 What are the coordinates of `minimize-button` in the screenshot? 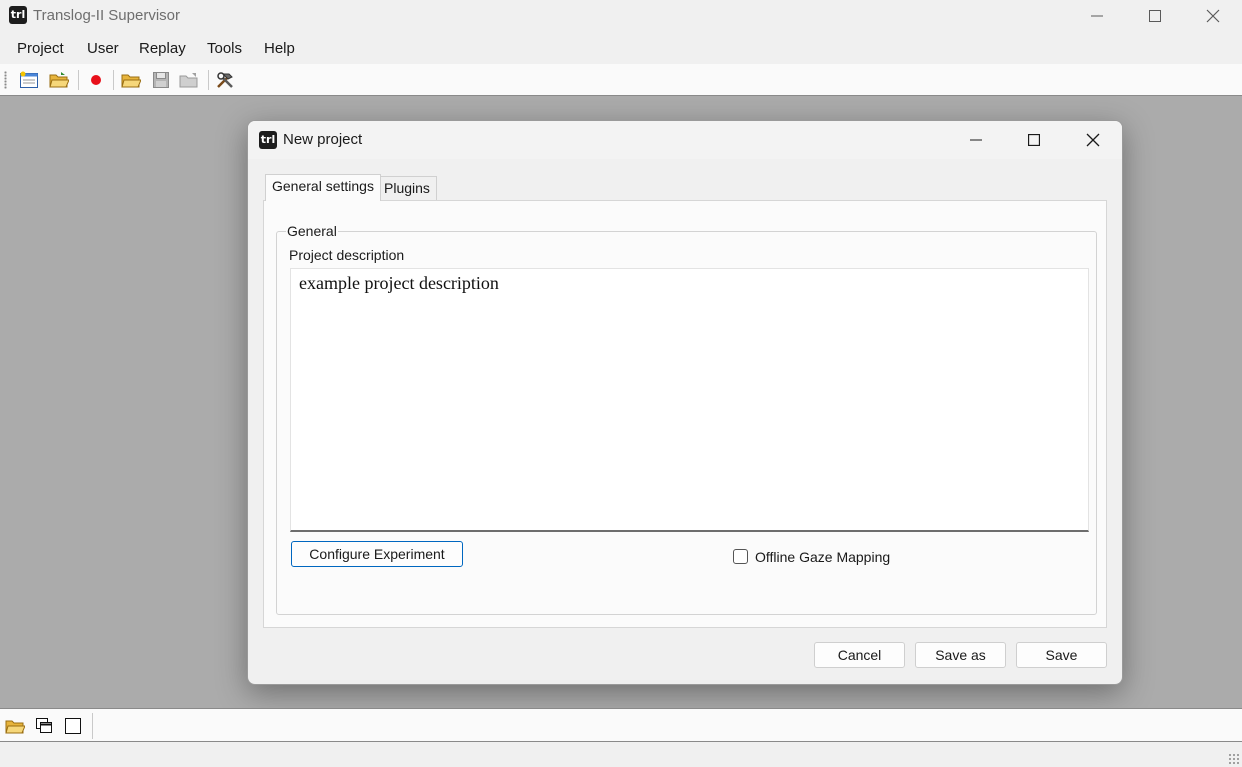 It's located at (1097, 16).